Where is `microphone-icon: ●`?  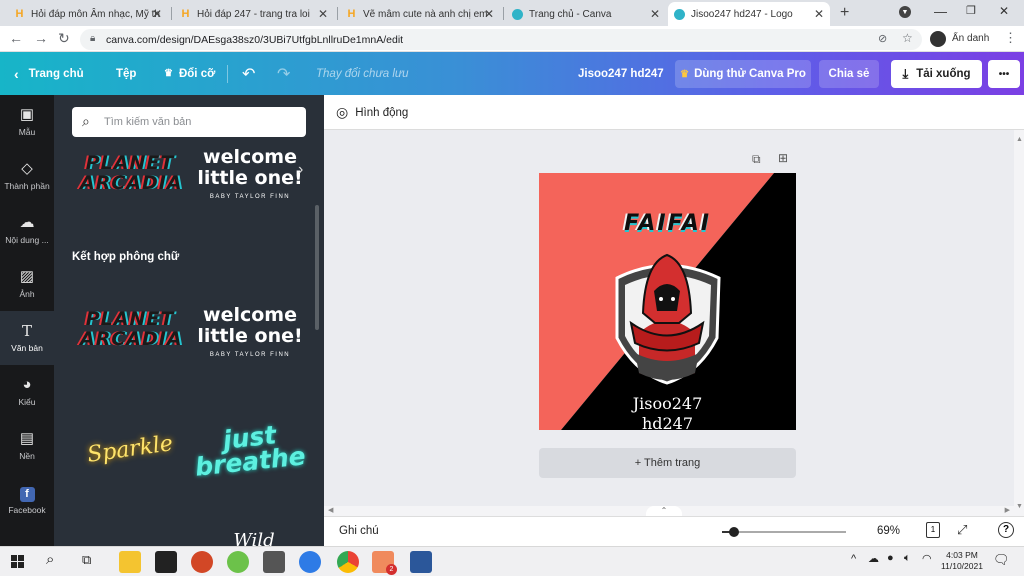 microphone-icon: ● is located at coordinates (890, 558).